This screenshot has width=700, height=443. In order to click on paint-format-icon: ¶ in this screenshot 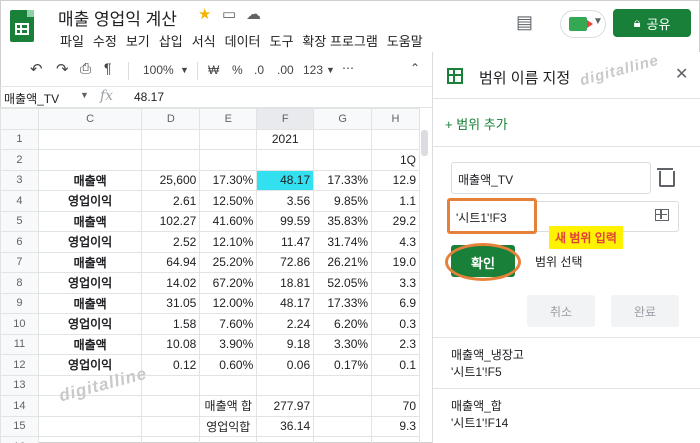, I will do `click(108, 68)`.